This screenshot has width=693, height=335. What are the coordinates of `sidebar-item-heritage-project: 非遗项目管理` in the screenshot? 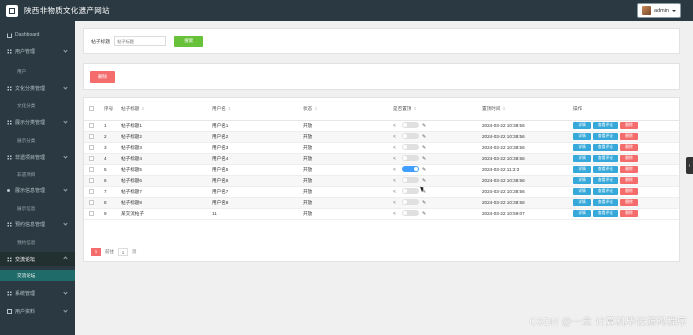 It's located at (37, 157).